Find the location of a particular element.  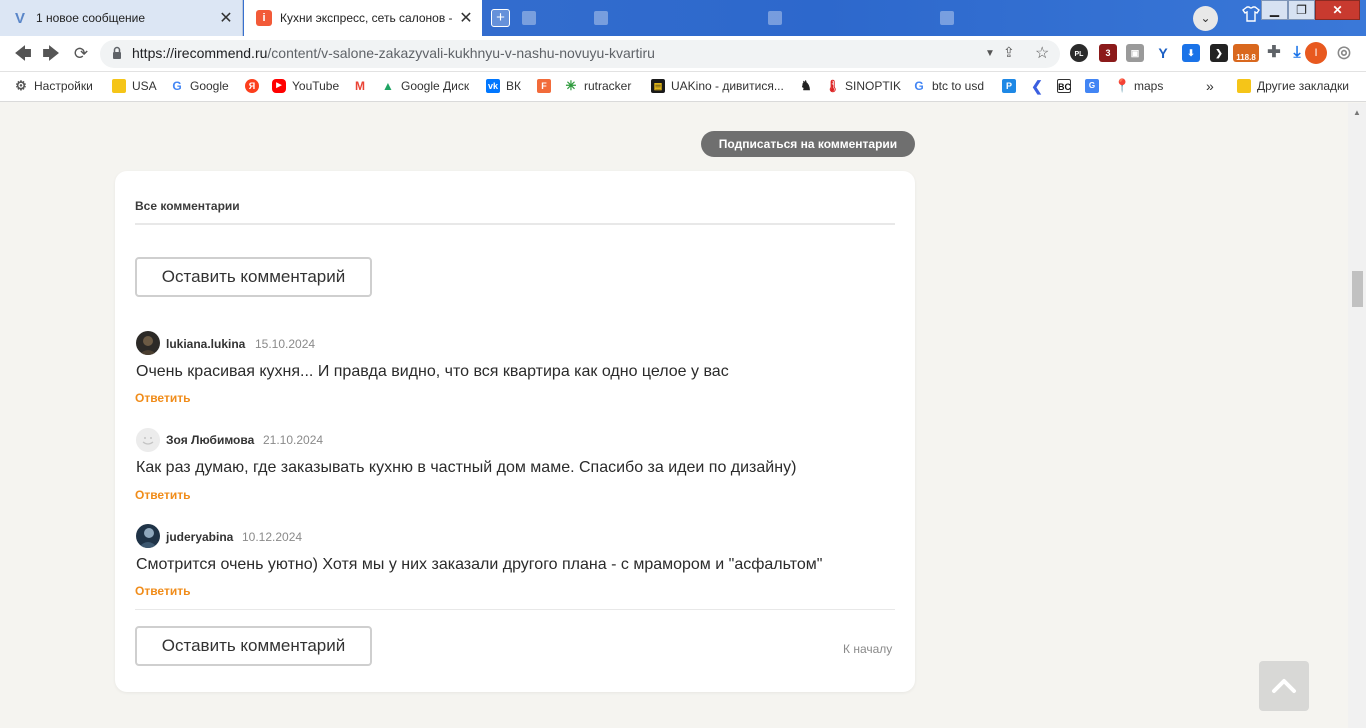

bookmark-btc-to-usd: G btc to usd is located at coordinates (948, 86).